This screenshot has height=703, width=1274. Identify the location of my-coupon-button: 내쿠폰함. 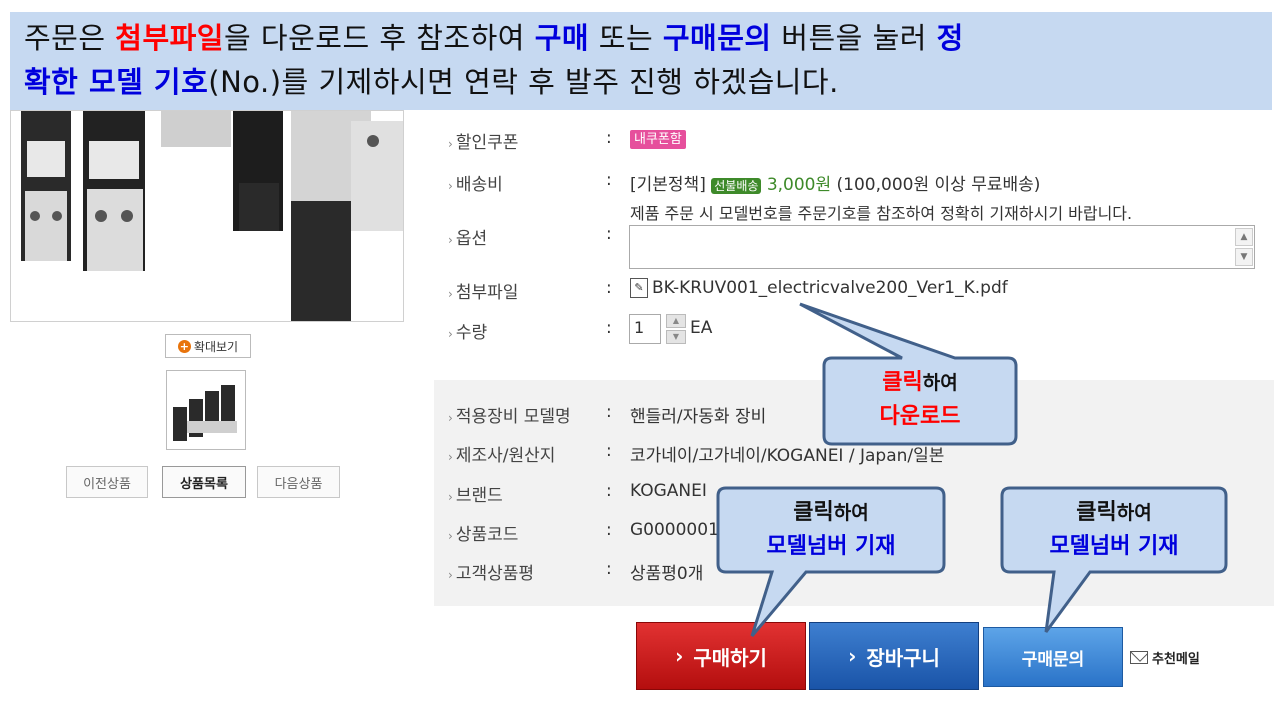
(658, 139).